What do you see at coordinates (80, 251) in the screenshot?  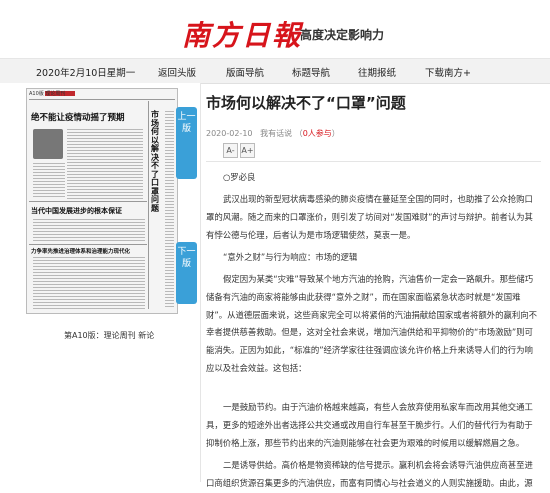 I see `thumb-headline-3: 力争率先推进治理体系和治理能力现代化` at bounding box center [80, 251].